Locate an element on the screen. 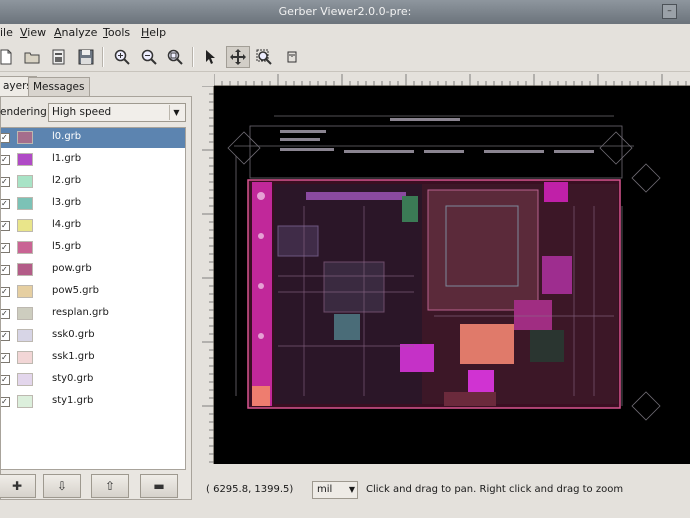  unit-value: mil is located at coordinates (325, 489).